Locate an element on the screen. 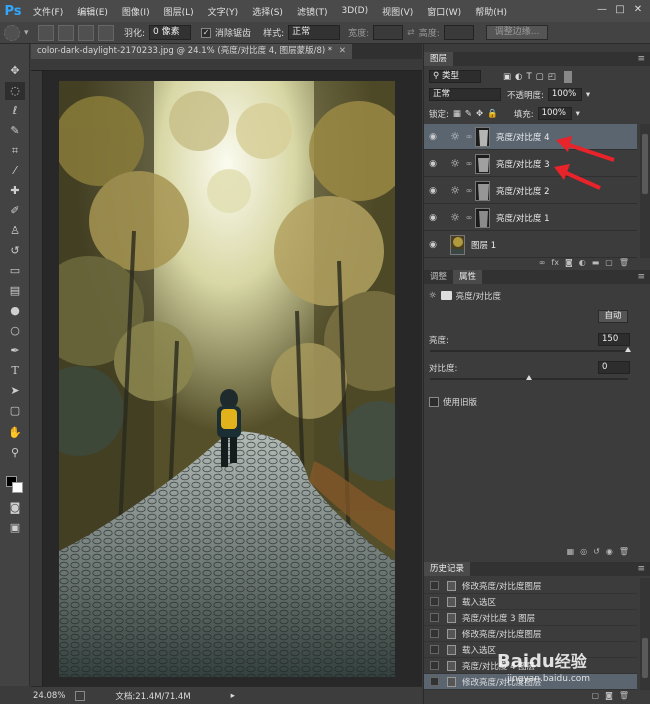 This screenshot has width=650, height=704. filter-pixel-icon: ▣ is located at coordinates (507, 77).